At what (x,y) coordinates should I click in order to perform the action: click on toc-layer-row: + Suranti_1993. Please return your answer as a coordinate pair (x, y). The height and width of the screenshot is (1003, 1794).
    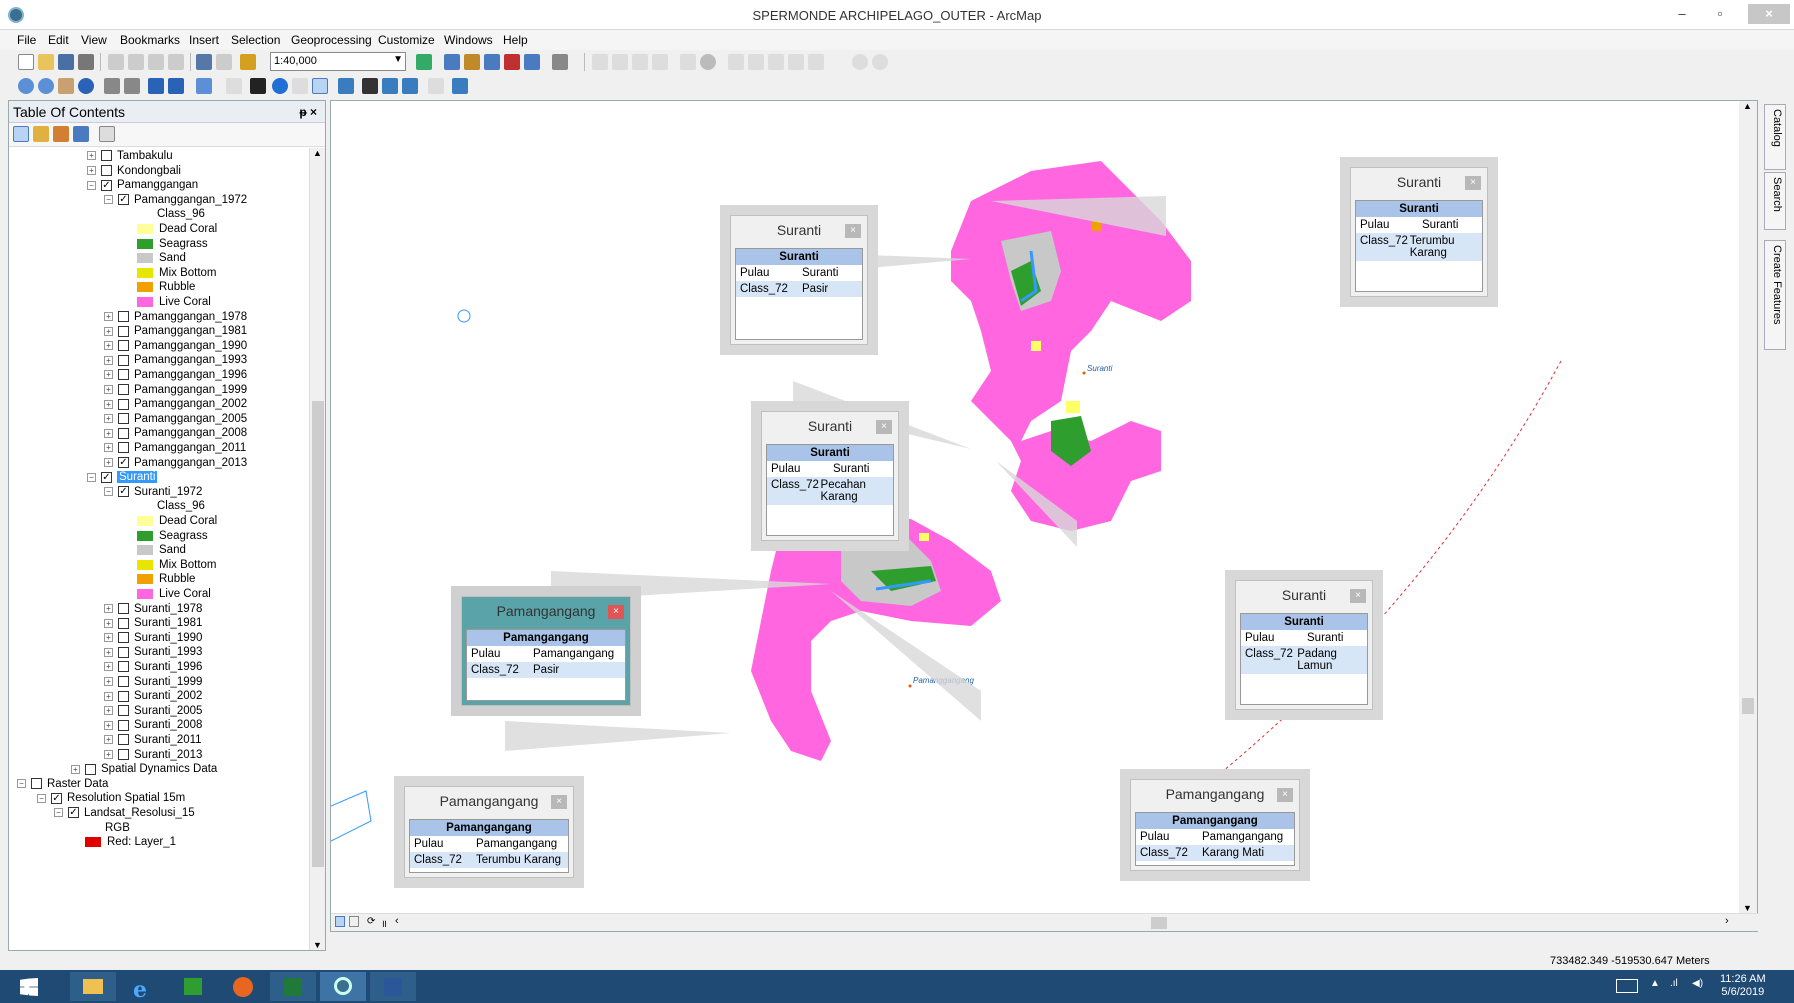
    Looking at the image, I should click on (153, 652).